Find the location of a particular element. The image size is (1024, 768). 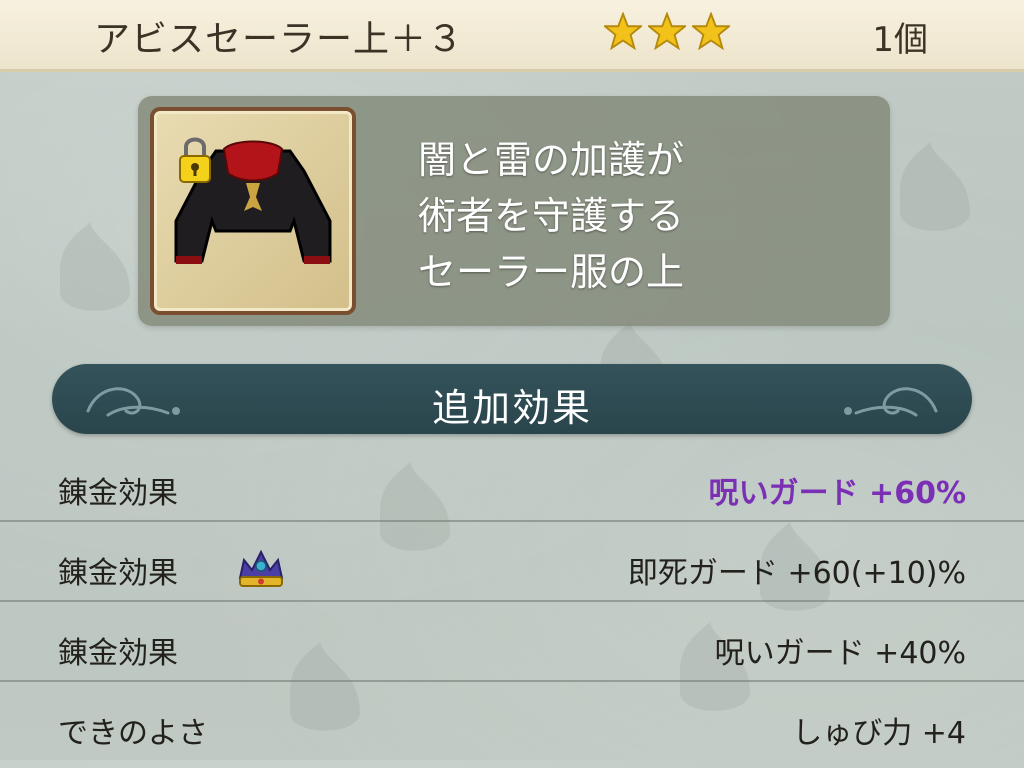

item-name: アビスセーラー上＋３ is located at coordinates (279, 39).